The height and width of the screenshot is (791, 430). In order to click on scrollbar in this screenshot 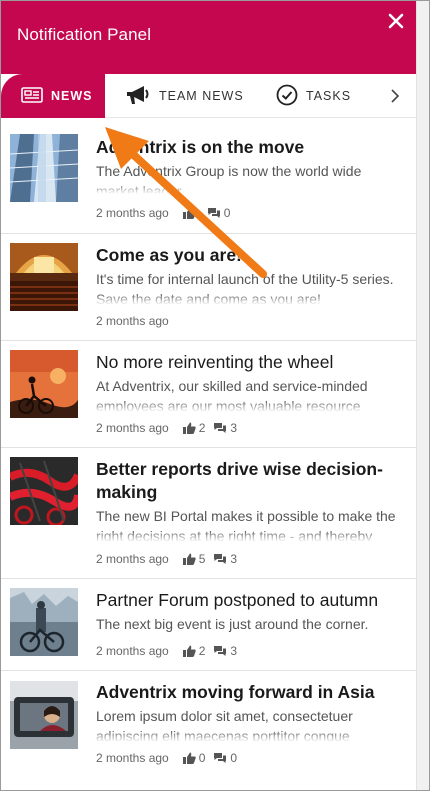, I will do `click(422, 395)`.